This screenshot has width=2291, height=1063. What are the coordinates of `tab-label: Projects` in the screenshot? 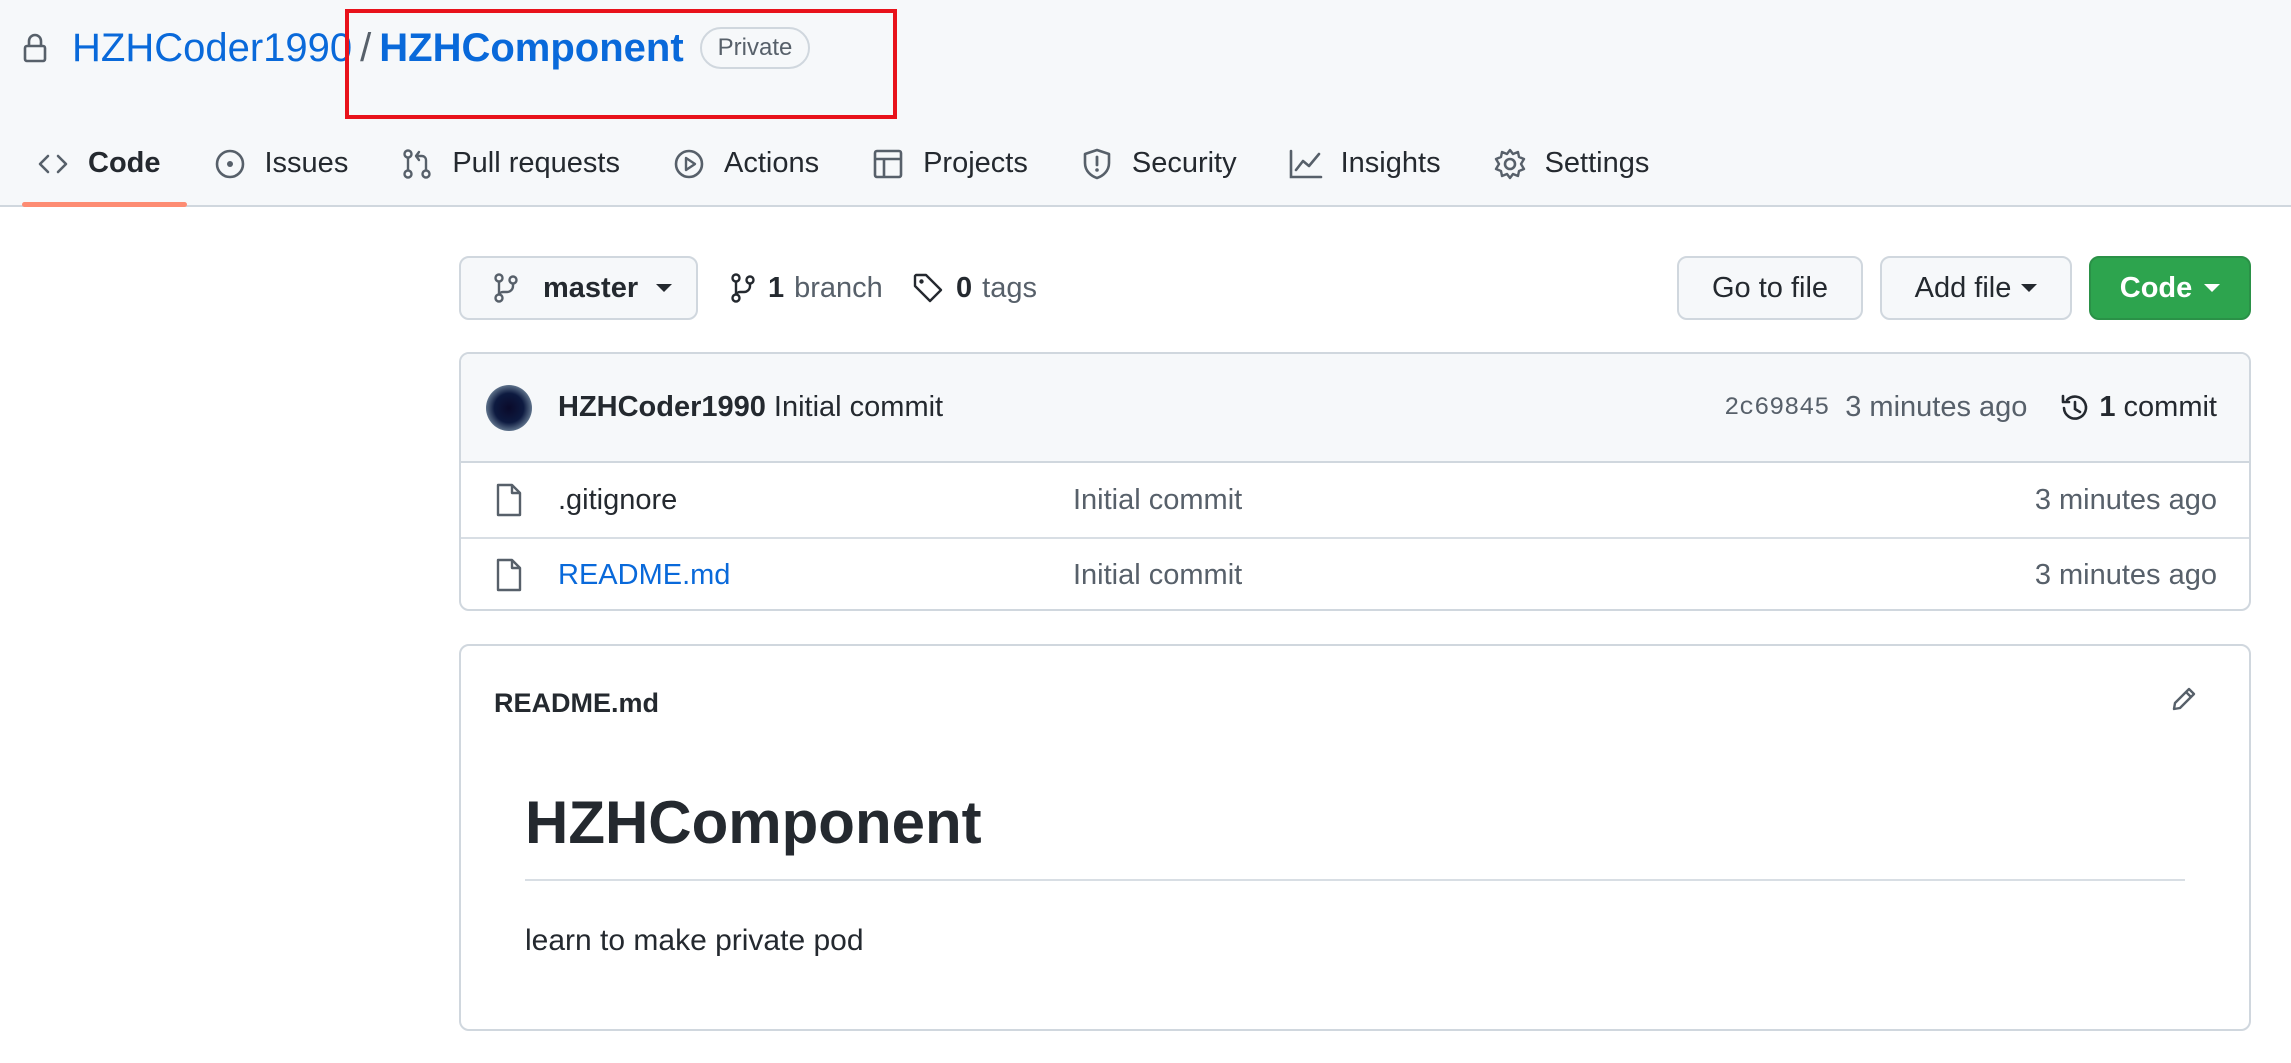 It's located at (975, 163).